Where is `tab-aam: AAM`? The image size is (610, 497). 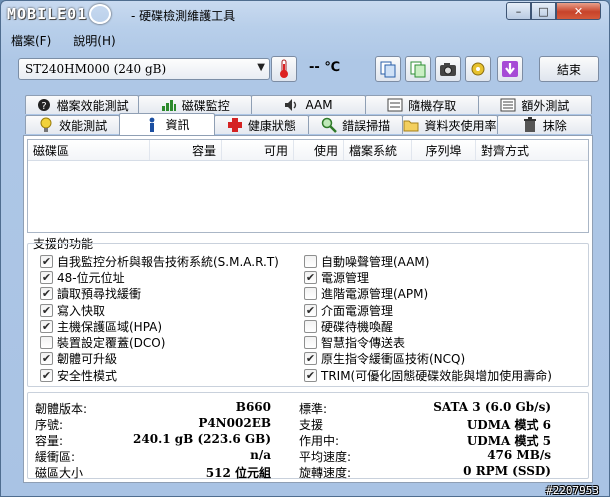
tab-aam: AAM is located at coordinates (308, 104).